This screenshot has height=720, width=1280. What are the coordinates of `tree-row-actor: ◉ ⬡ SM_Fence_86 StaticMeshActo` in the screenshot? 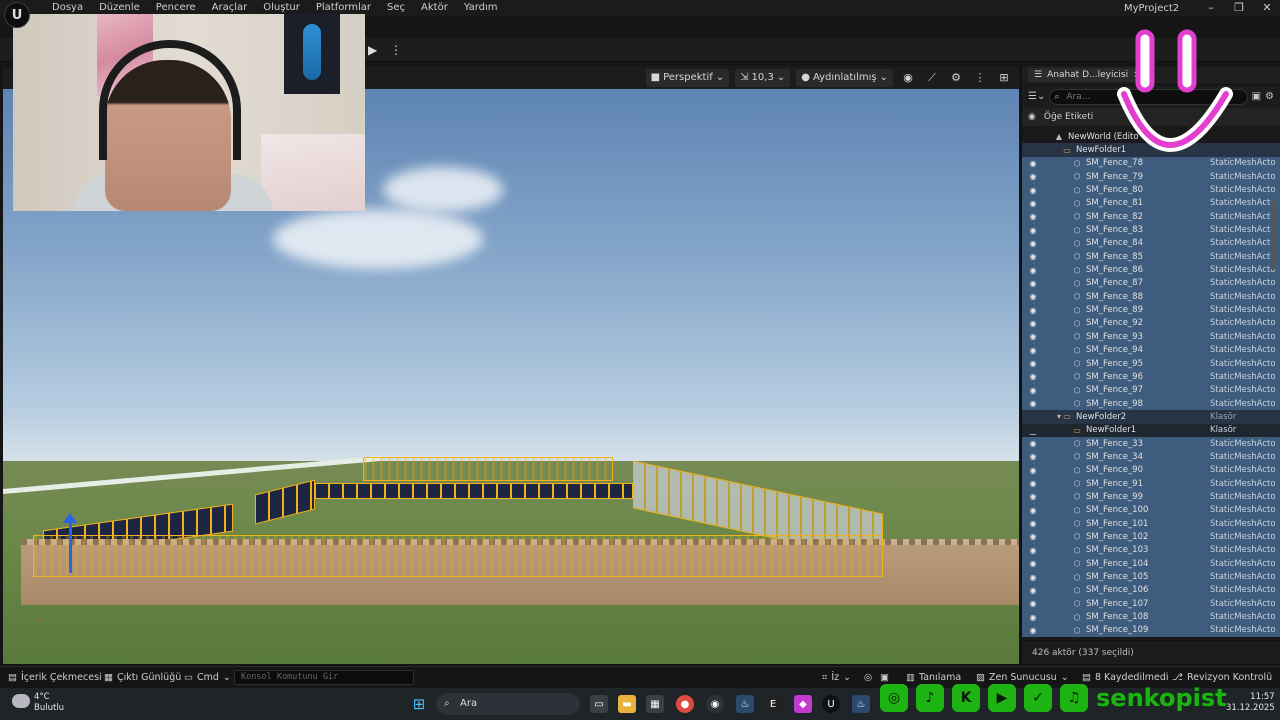 It's located at (1151, 270).